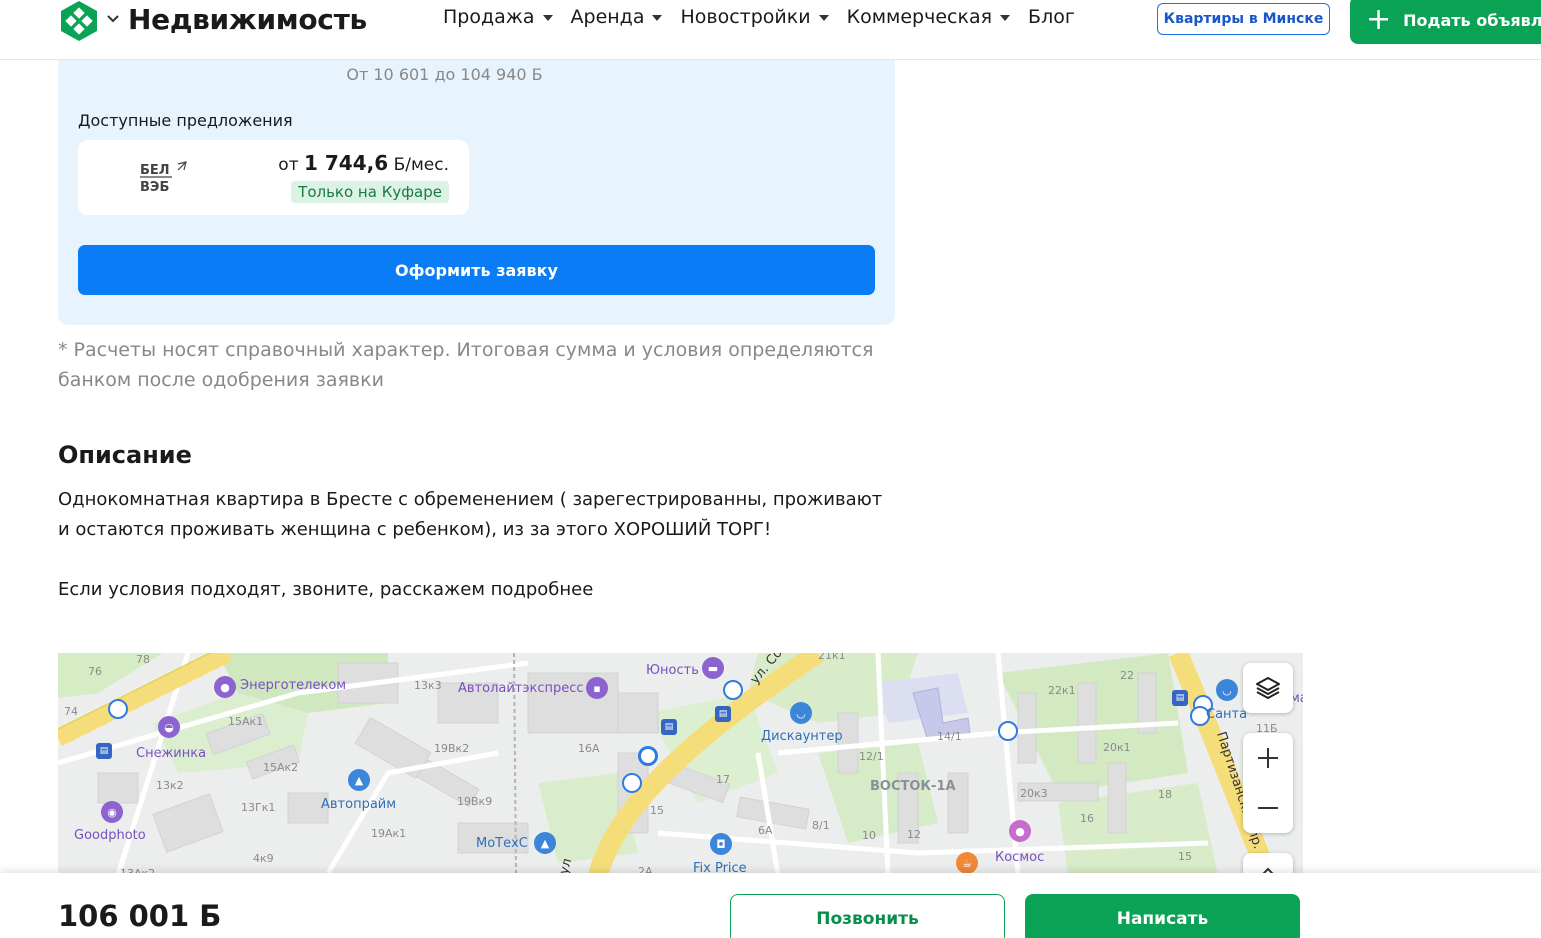 Image resolution: width=1541 pixels, height=938 pixels. Describe the element at coordinates (545, 843) in the screenshot. I see `poi-car-service-icon: ▲` at that location.